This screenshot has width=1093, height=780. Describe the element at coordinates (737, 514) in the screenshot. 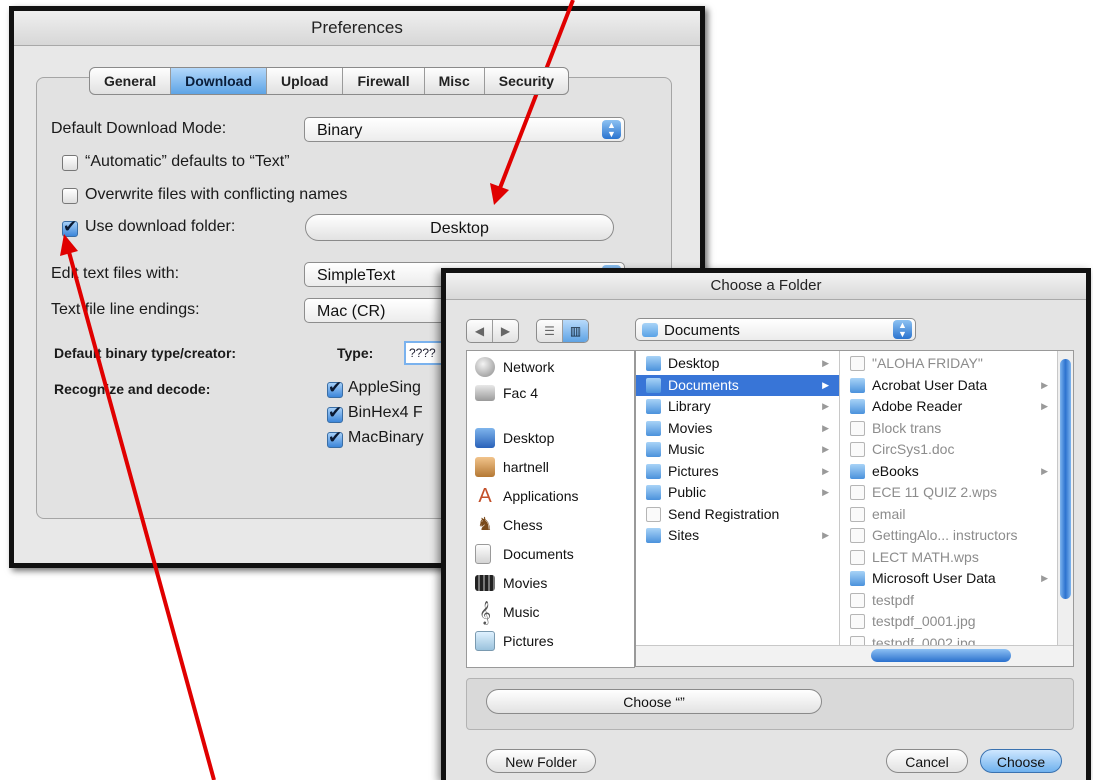

I see `list-item: Send Registration` at that location.